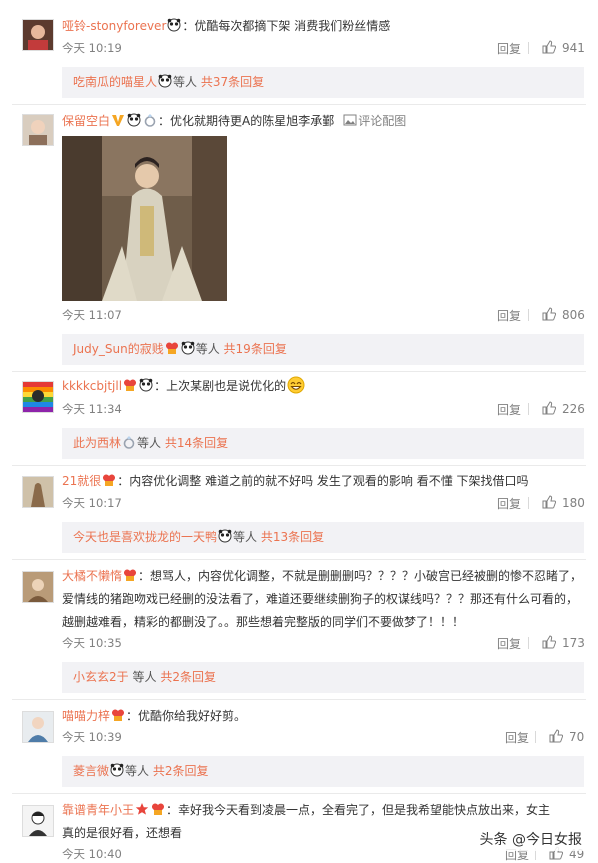 Image resolution: width=598 pixels, height=863 pixels. What do you see at coordinates (220, 386) in the screenshot?
I see `comment-text: ：上次某剧也是说优化的` at bounding box center [220, 386].